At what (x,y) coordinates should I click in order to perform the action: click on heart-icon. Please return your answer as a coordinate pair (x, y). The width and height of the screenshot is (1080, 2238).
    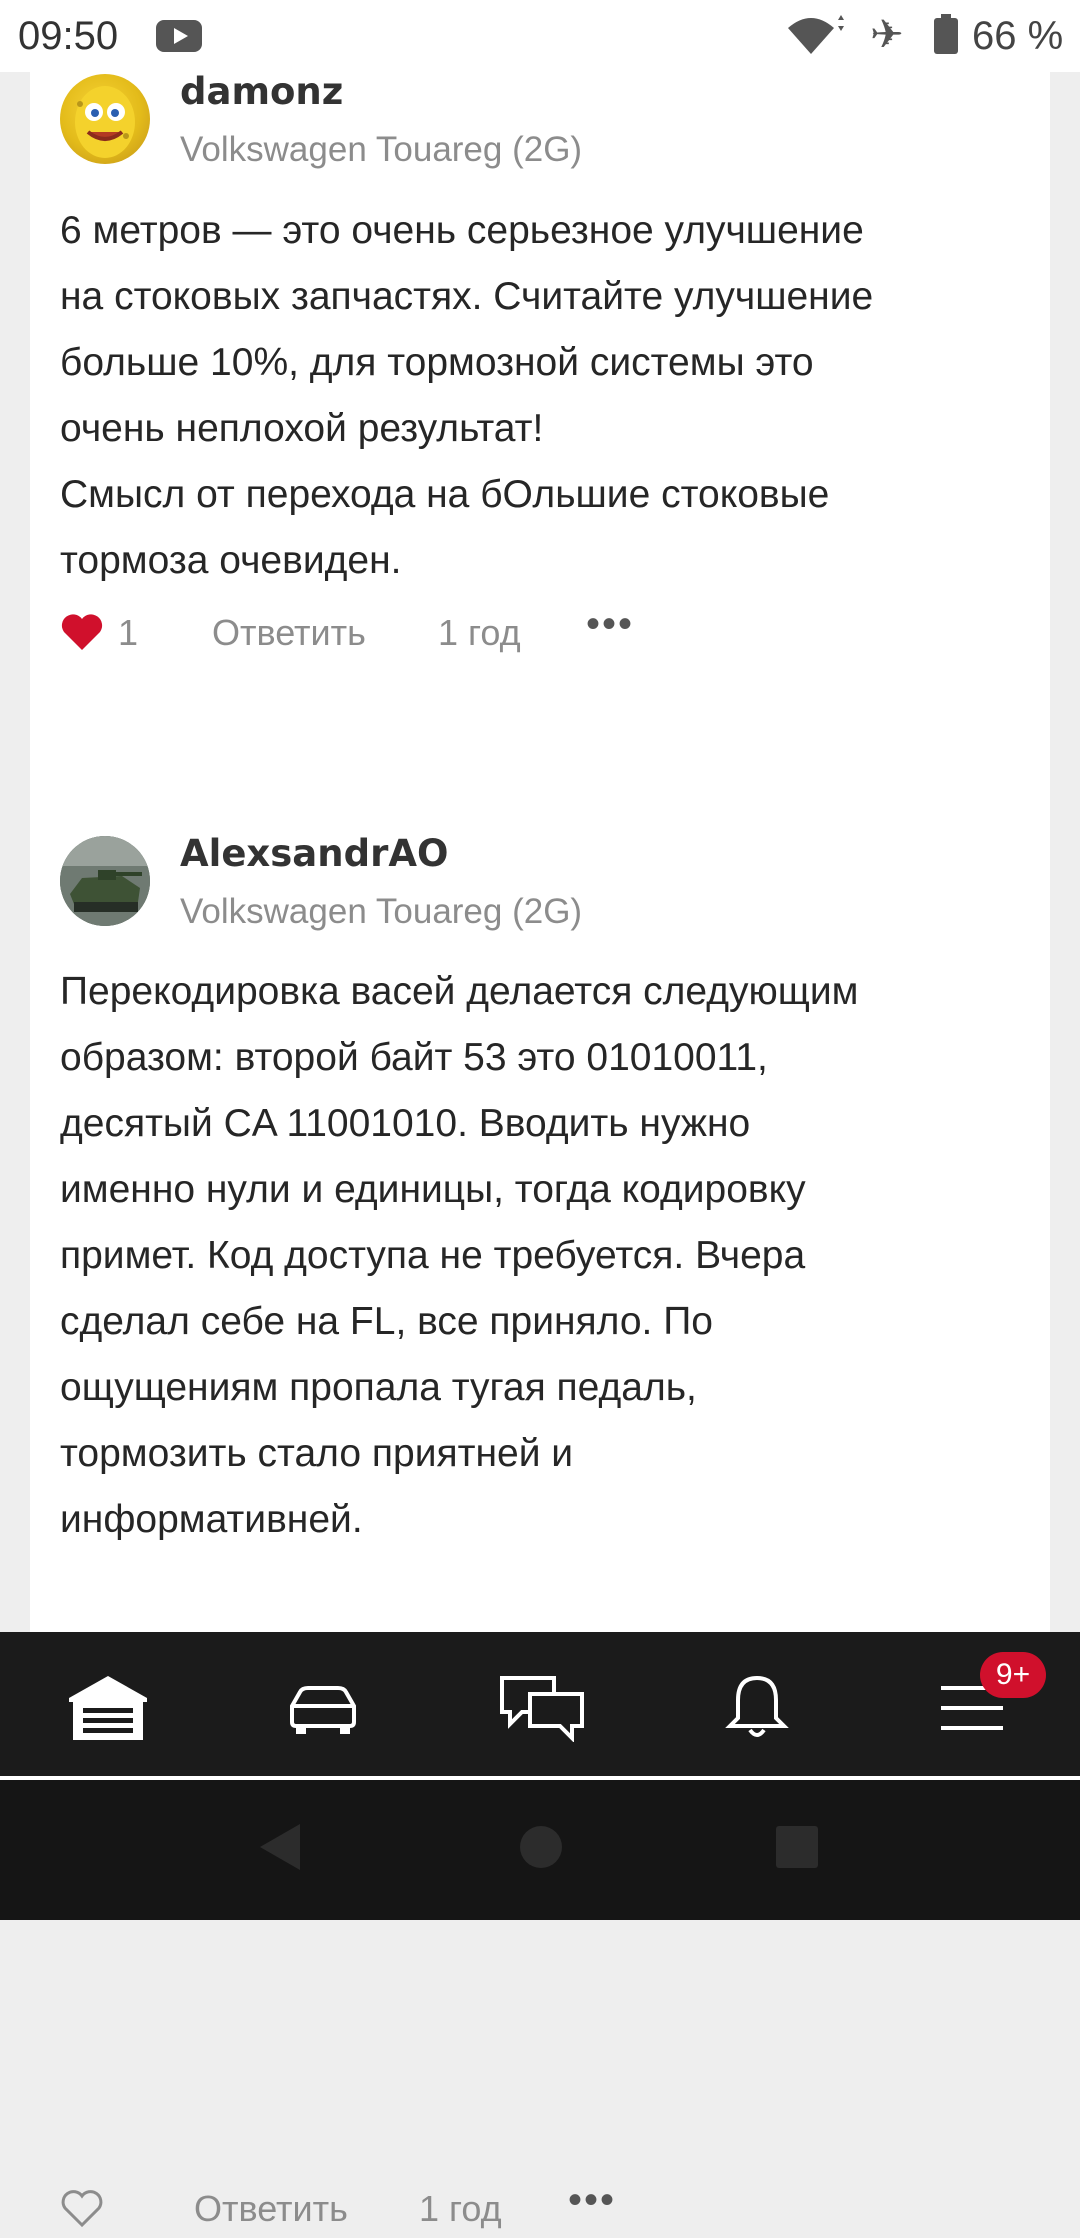
    Looking at the image, I should click on (82, 632).